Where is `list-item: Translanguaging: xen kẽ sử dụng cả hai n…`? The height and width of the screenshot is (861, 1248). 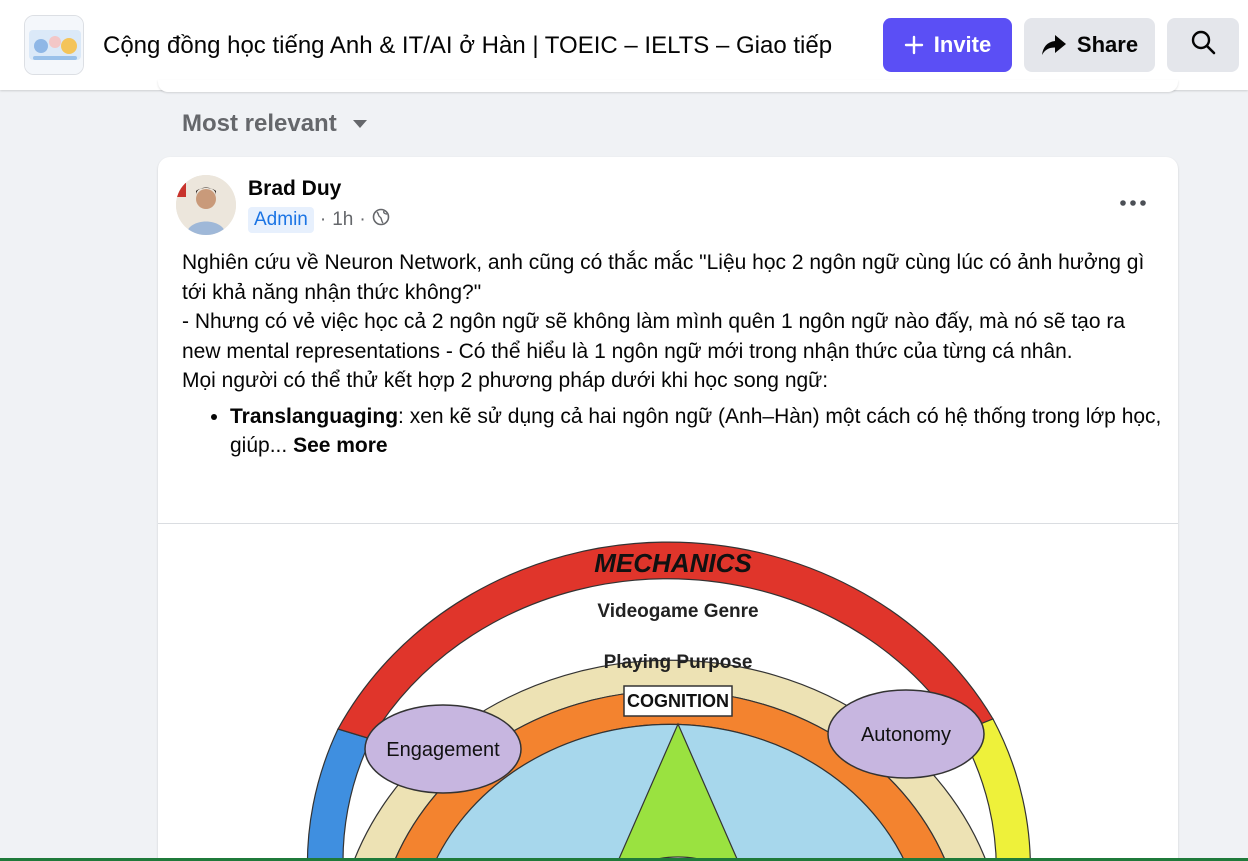 list-item: Translanguaging: xen kẽ sử dụng cả hai n… is located at coordinates (696, 431).